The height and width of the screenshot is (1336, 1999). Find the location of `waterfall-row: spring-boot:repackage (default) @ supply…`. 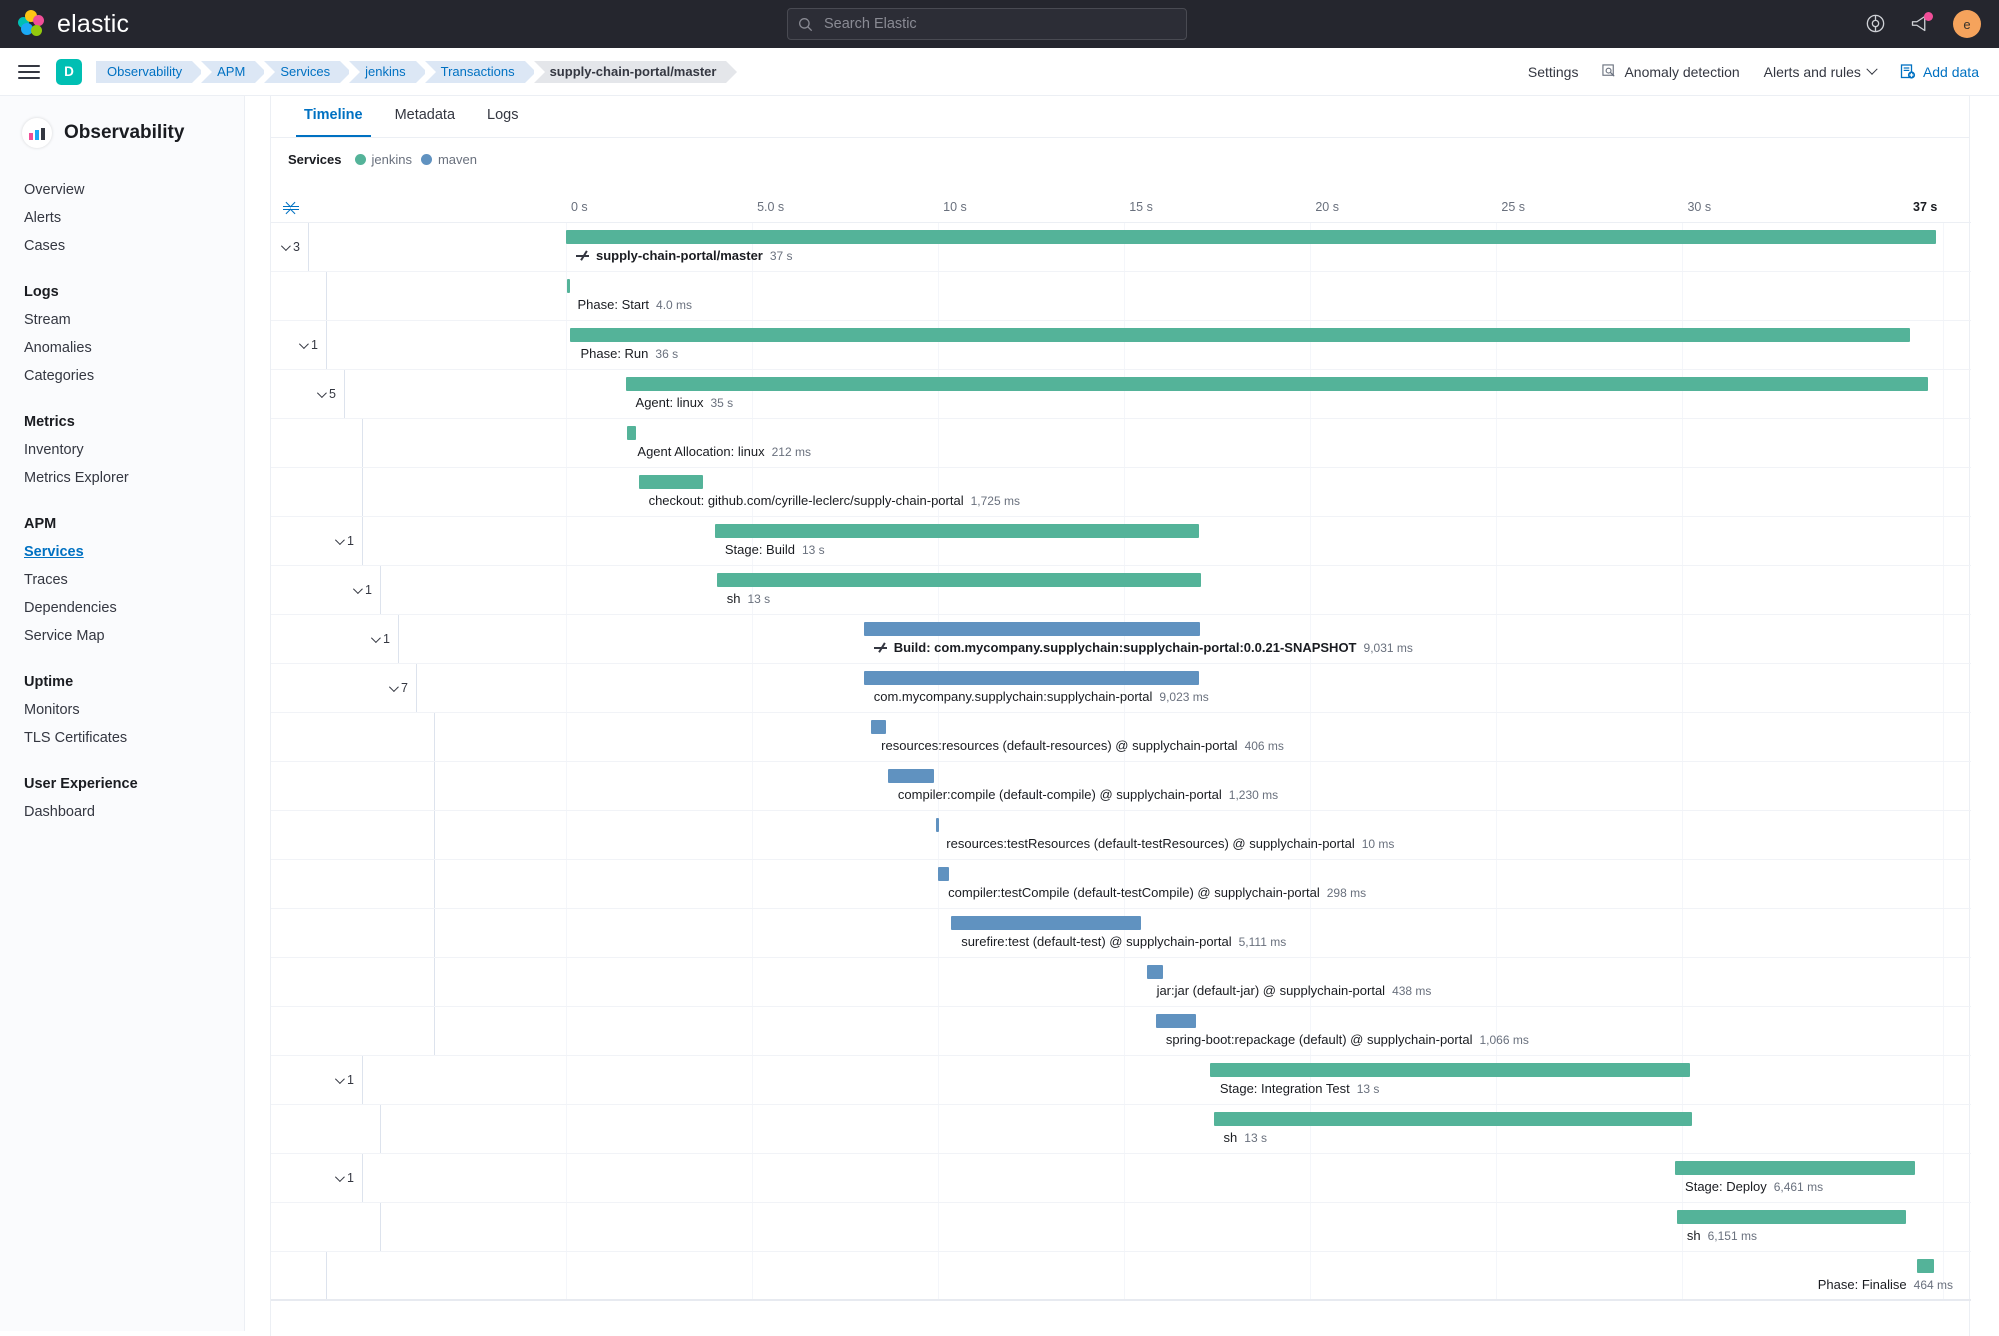

waterfall-row: spring-boot:repackage (default) @ supply… is located at coordinates (1121, 1031).